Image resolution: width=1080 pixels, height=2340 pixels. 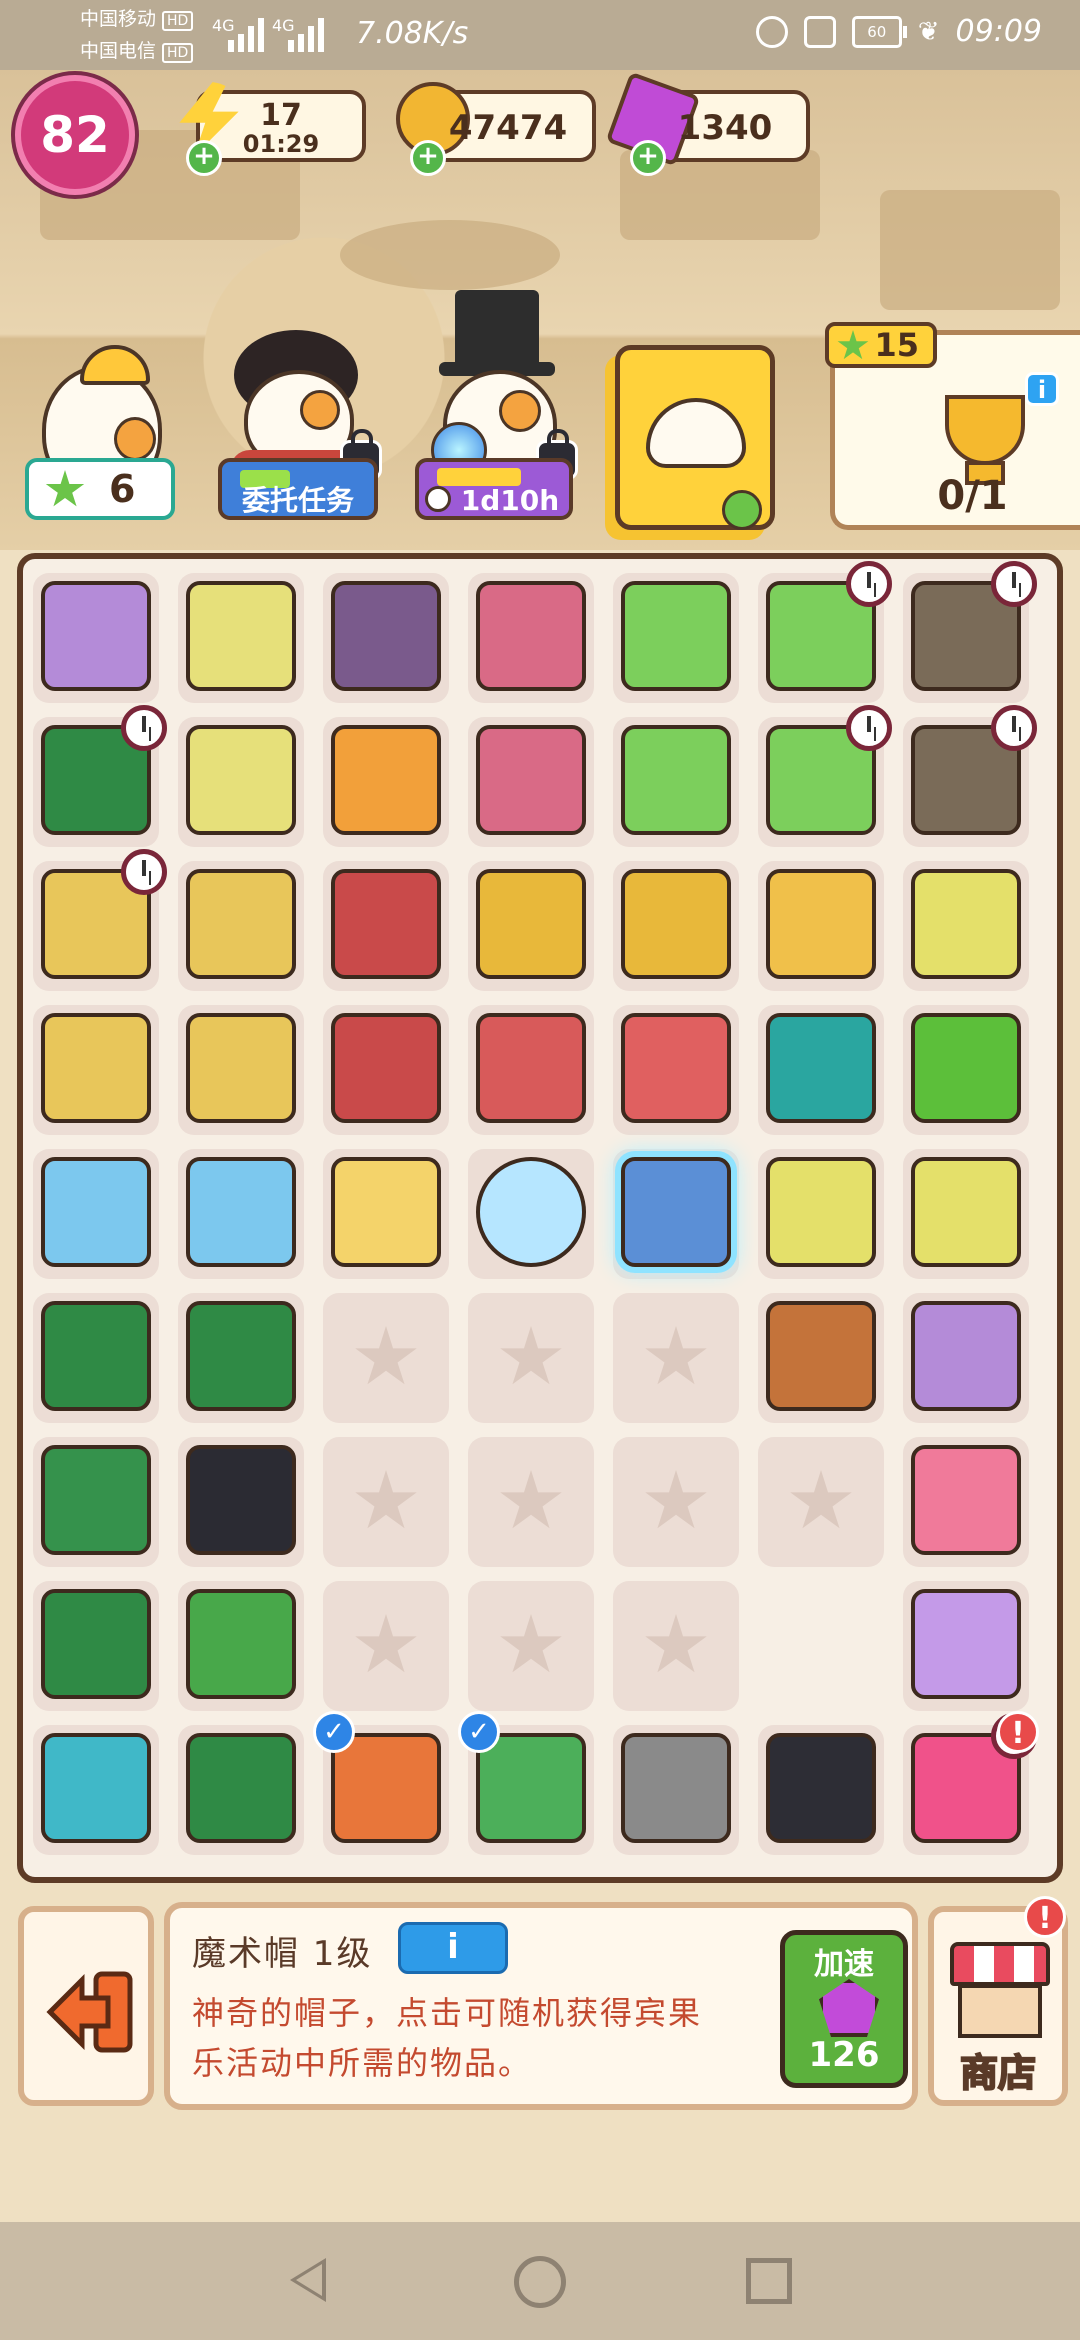 What do you see at coordinates (246, 35) in the screenshot?
I see `signal-icon` at bounding box center [246, 35].